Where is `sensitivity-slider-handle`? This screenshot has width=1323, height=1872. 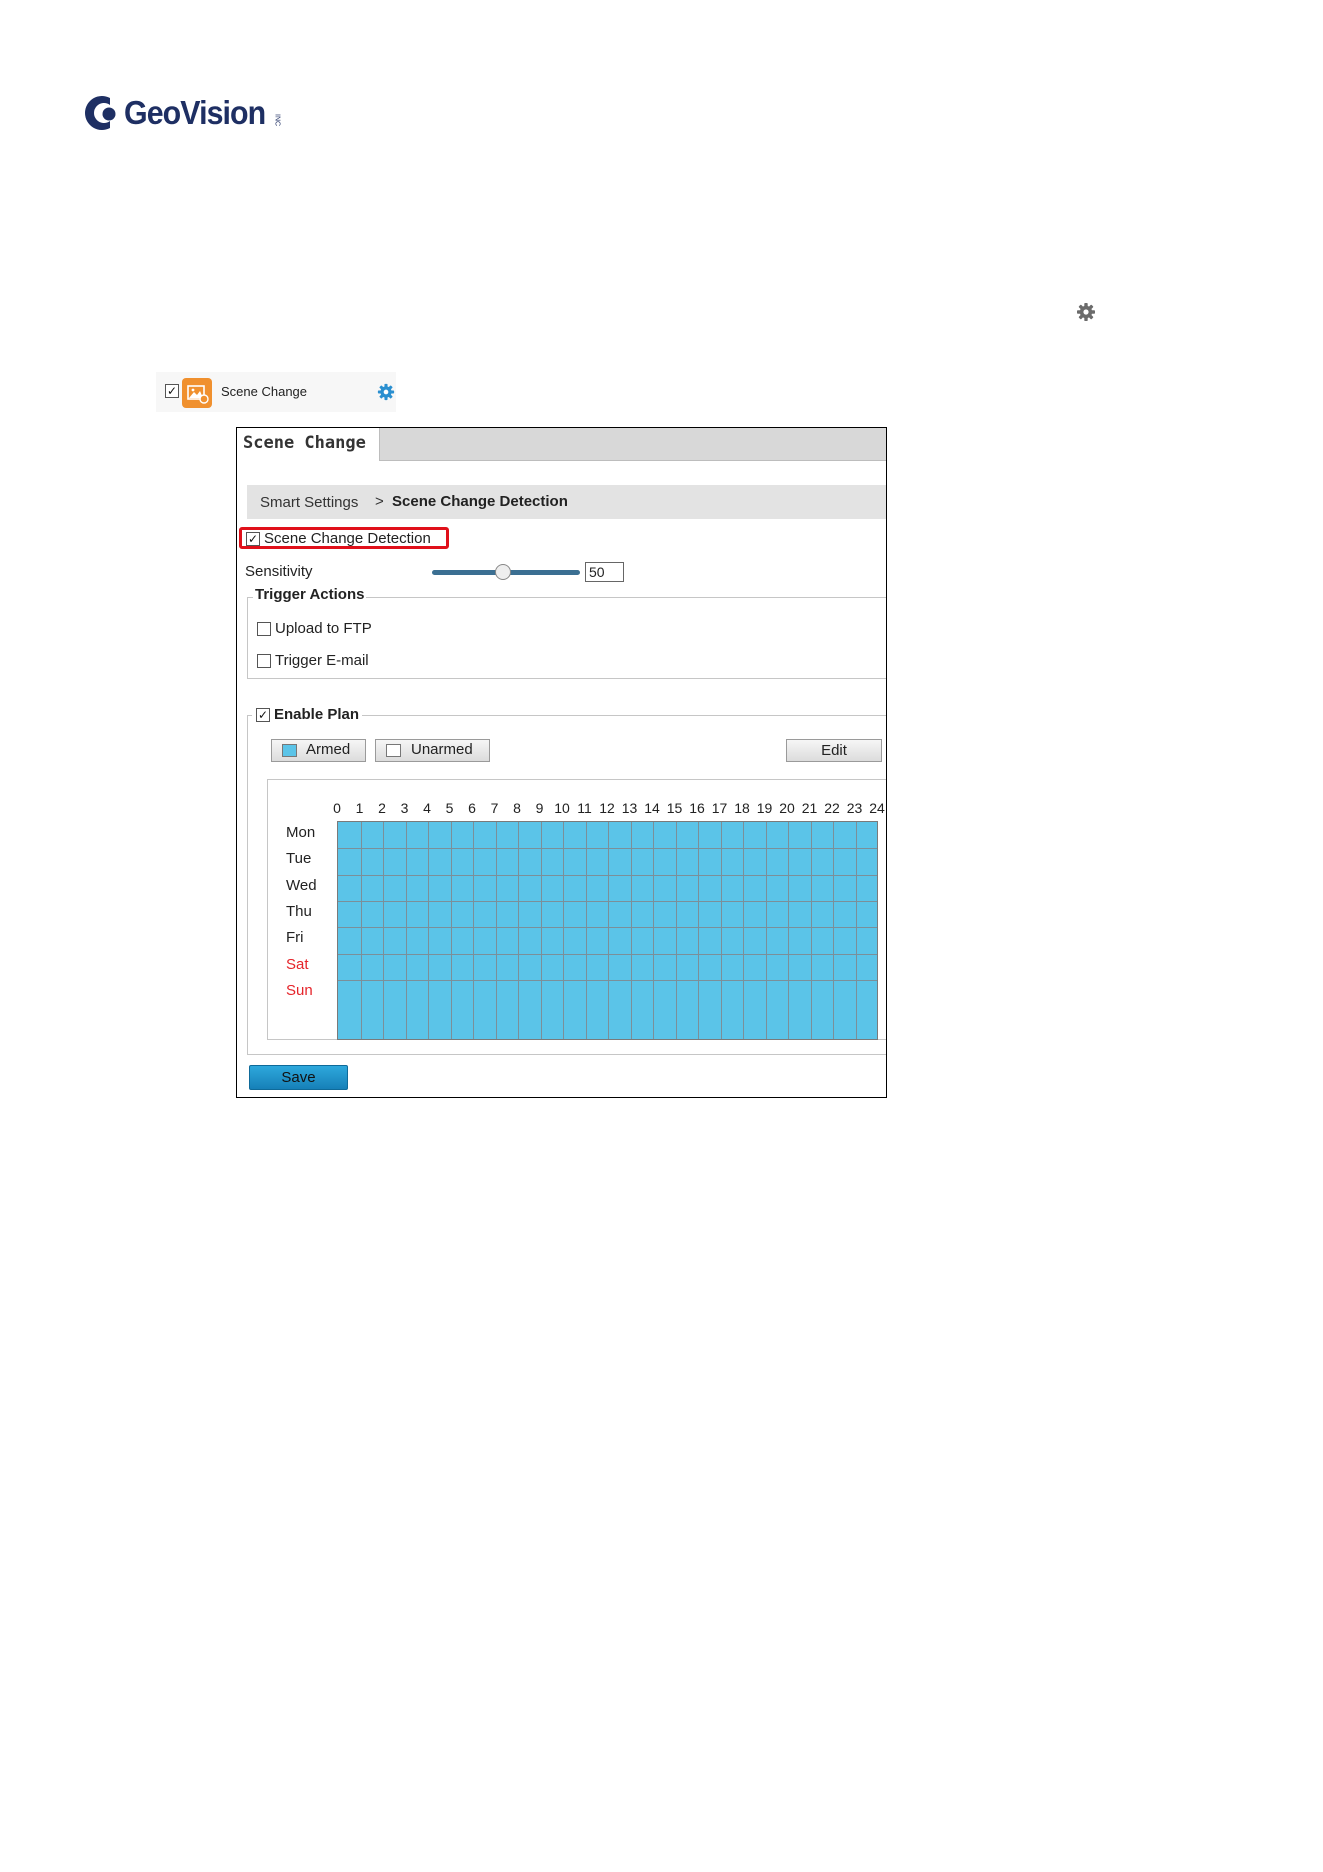 sensitivity-slider-handle is located at coordinates (503, 572).